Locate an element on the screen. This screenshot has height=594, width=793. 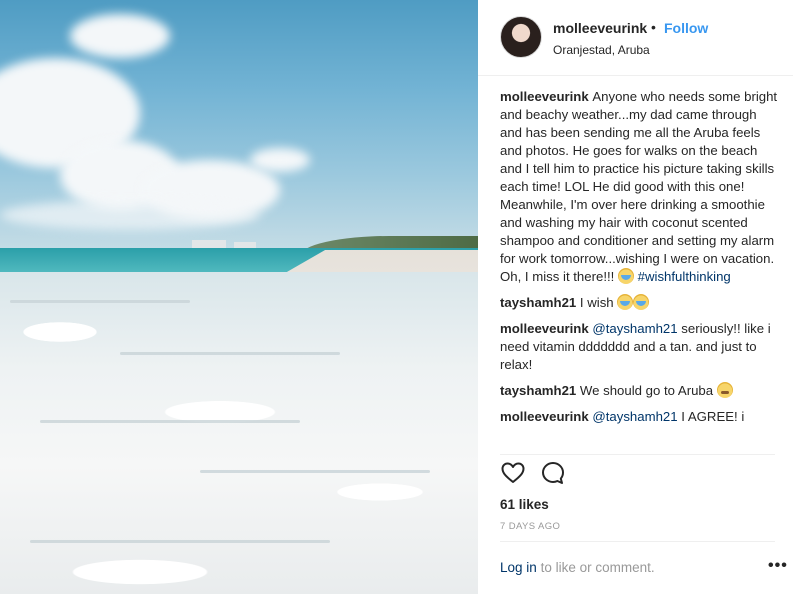
grinning-sweat-emoji-icon is located at coordinates (724, 390).